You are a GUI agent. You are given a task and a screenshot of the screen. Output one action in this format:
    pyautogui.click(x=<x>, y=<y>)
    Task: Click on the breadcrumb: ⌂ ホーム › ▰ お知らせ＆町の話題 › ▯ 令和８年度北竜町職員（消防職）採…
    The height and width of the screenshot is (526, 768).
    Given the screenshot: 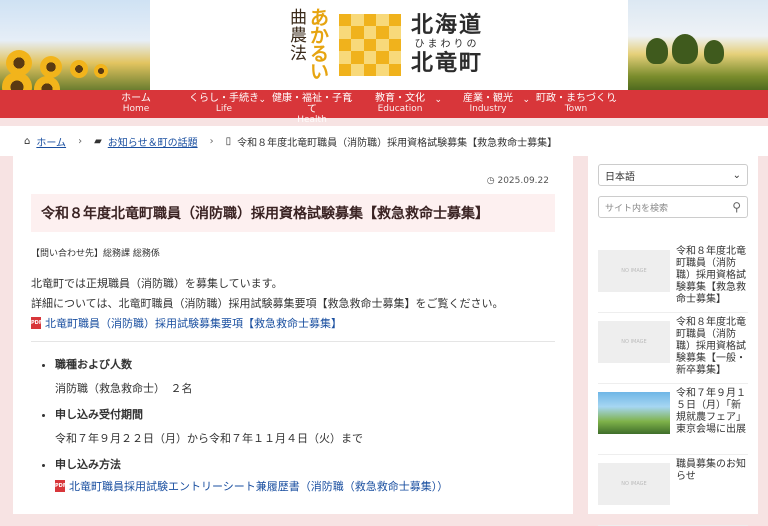 What is the action you would take?
    pyautogui.click(x=384, y=141)
    